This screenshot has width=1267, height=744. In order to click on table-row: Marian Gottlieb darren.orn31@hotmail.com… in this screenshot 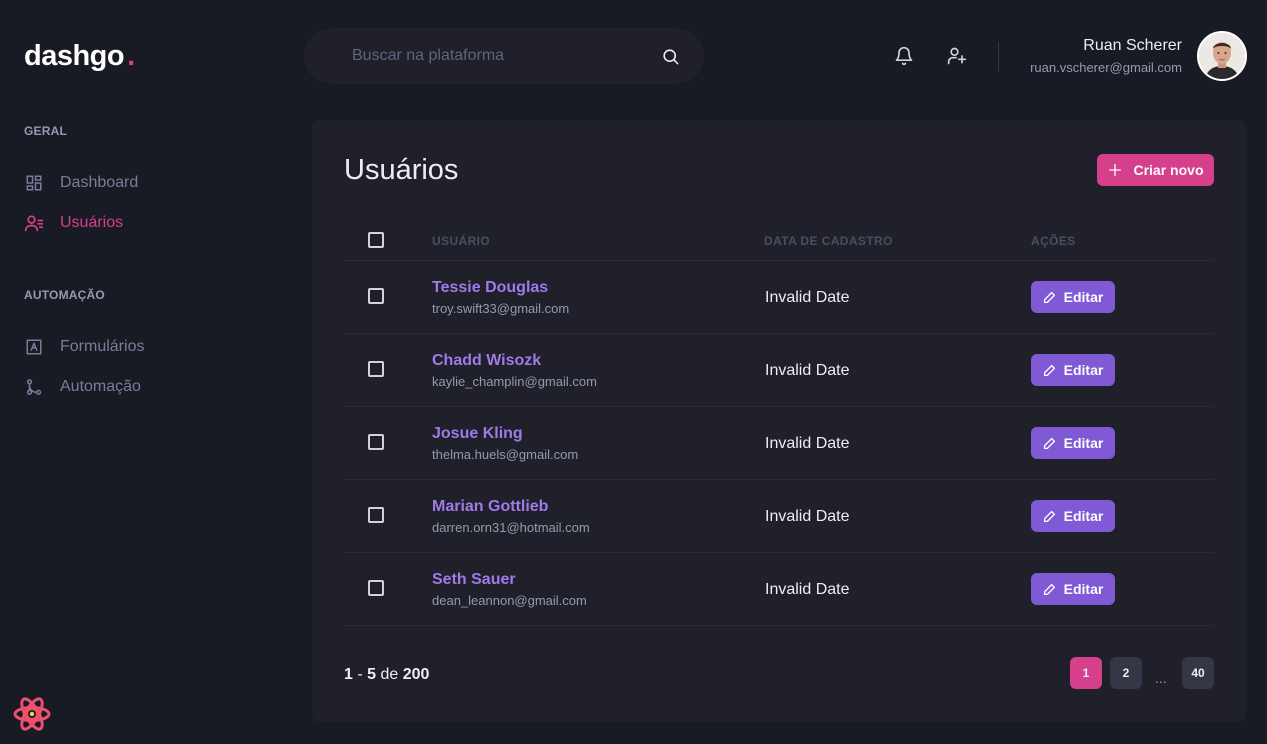, I will do `click(779, 516)`.